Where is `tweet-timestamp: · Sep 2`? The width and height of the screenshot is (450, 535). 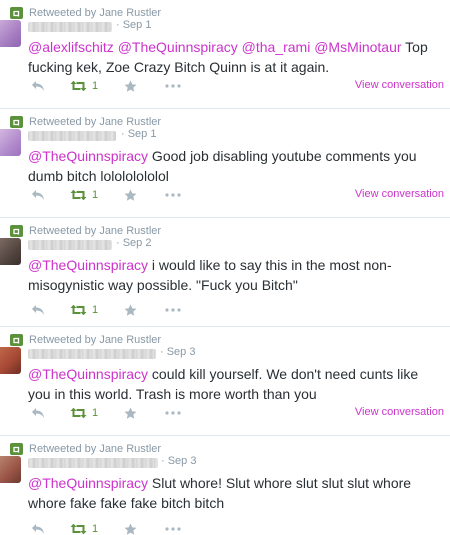
tweet-timestamp: · Sep 2 is located at coordinates (133, 243).